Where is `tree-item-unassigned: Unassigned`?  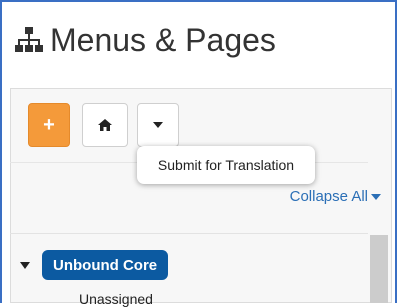
tree-item-unassigned: Unassigned is located at coordinates (116, 299).